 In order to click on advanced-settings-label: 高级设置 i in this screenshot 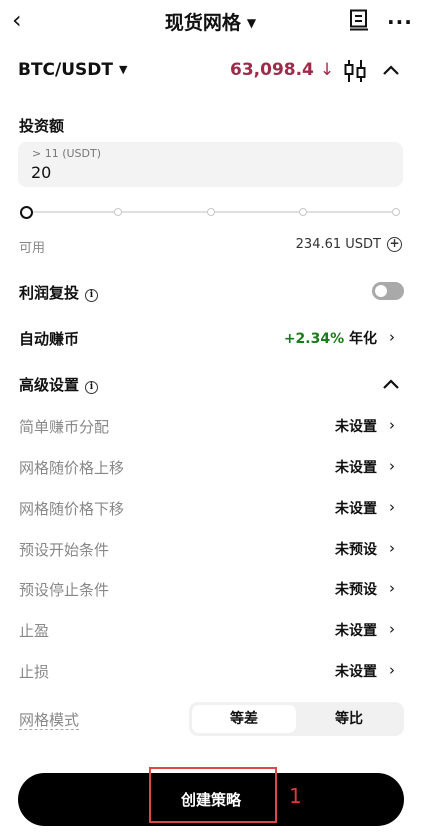, I will do `click(59, 384)`.